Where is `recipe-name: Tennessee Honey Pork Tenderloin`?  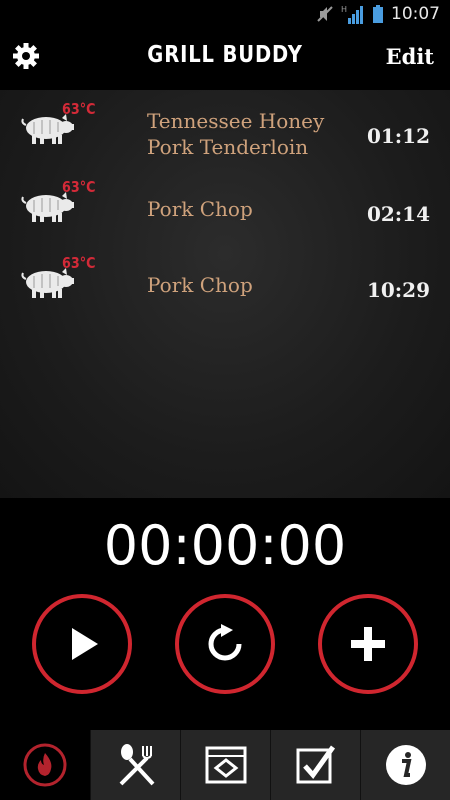 recipe-name: Tennessee Honey Pork Tenderloin is located at coordinates (236, 134).